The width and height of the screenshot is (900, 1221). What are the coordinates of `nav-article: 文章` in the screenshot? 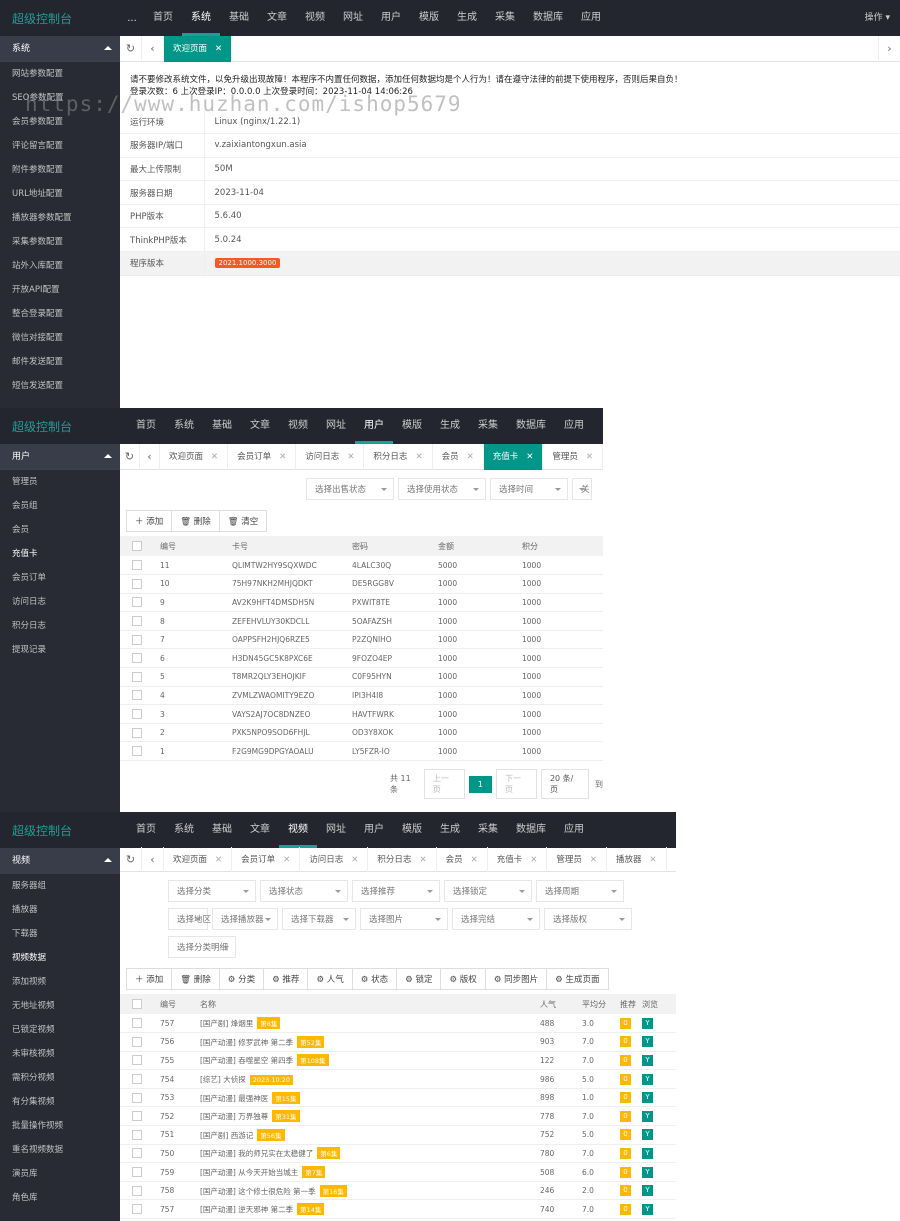 It's located at (260, 426).